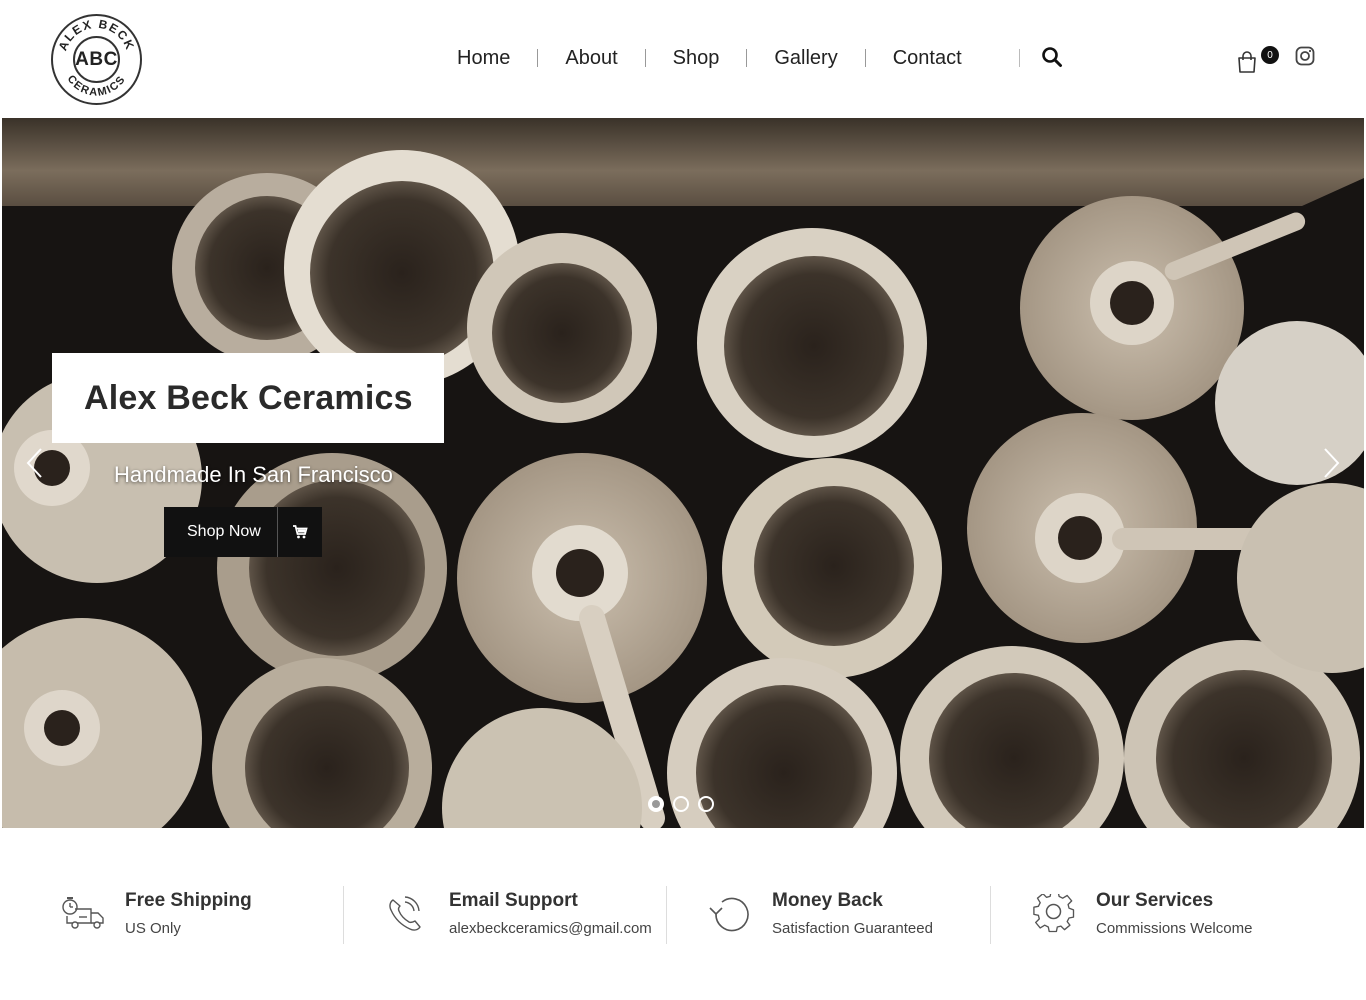 The width and height of the screenshot is (1366, 1000). I want to click on feature-title: Free Shipping, so click(188, 900).